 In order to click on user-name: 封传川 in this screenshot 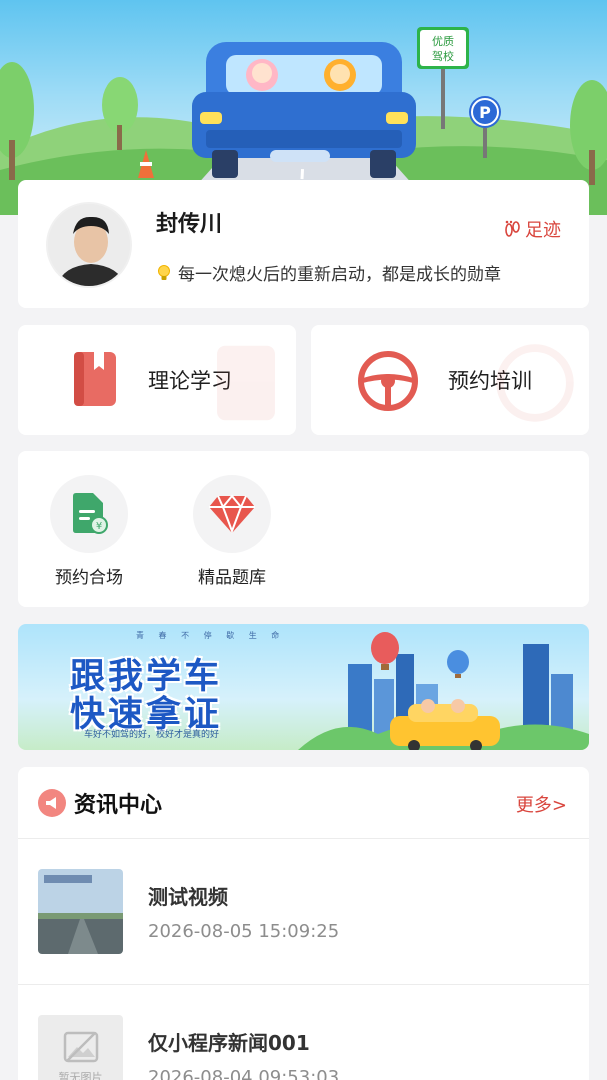, I will do `click(189, 224)`.